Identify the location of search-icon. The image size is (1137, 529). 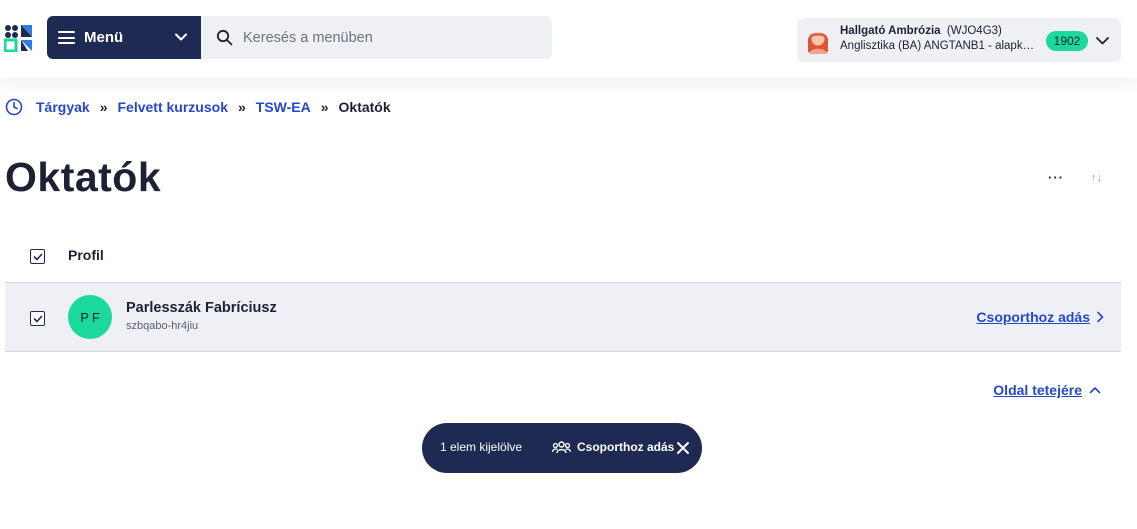
(224, 37).